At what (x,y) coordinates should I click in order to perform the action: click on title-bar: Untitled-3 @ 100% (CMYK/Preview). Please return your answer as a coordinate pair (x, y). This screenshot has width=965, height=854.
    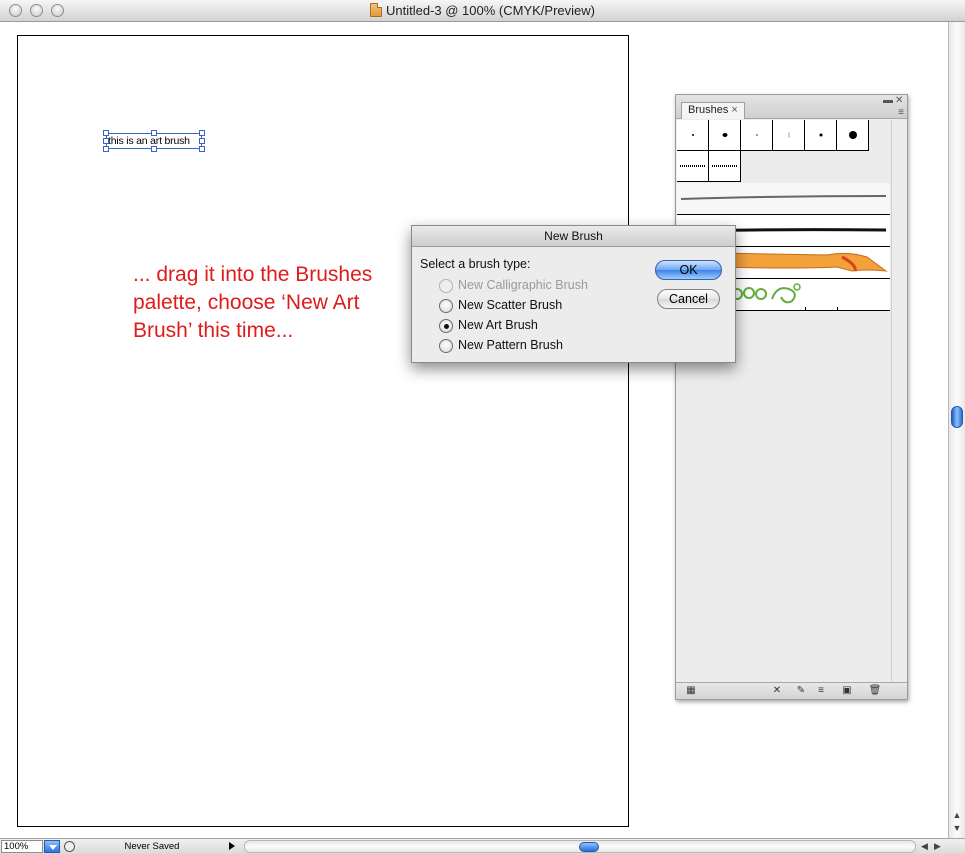
    Looking at the image, I should click on (482, 11).